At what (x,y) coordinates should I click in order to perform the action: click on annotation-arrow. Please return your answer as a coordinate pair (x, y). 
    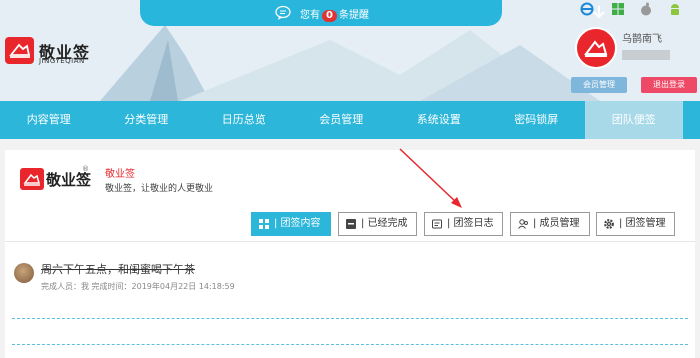
    Looking at the image, I should click on (430, 178).